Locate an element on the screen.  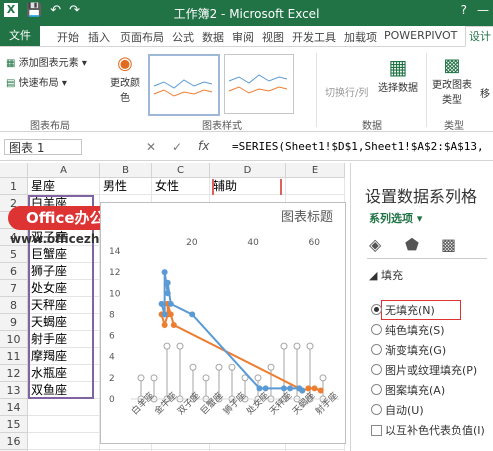
switch-row-column-button: 切换行/列 is located at coordinates (346, 91).